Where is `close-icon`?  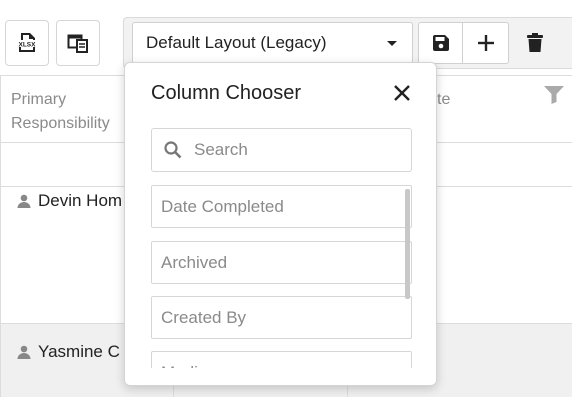 close-icon is located at coordinates (402, 93).